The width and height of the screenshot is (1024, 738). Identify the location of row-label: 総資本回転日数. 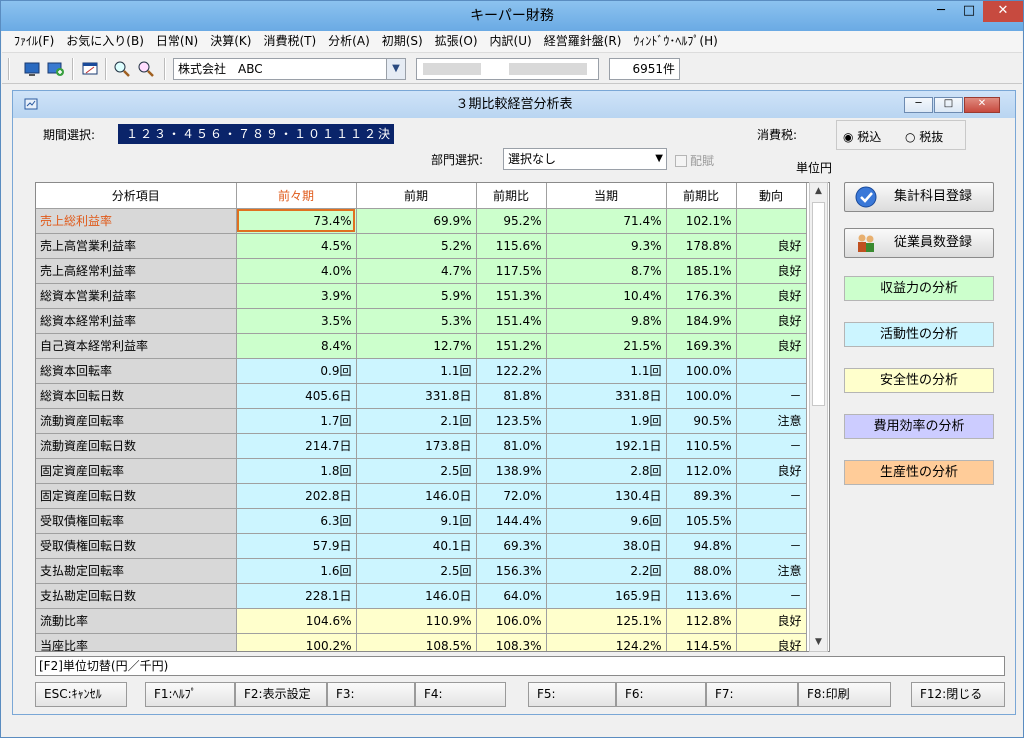
(136, 396).